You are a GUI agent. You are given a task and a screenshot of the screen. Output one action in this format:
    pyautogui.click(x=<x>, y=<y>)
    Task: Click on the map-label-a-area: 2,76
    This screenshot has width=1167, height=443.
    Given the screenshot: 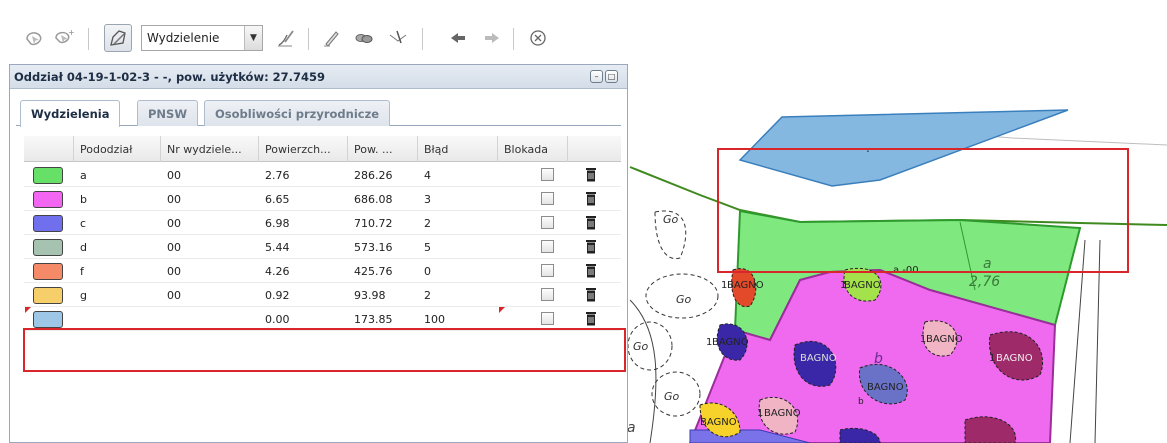 What is the action you would take?
    pyautogui.click(x=984, y=282)
    